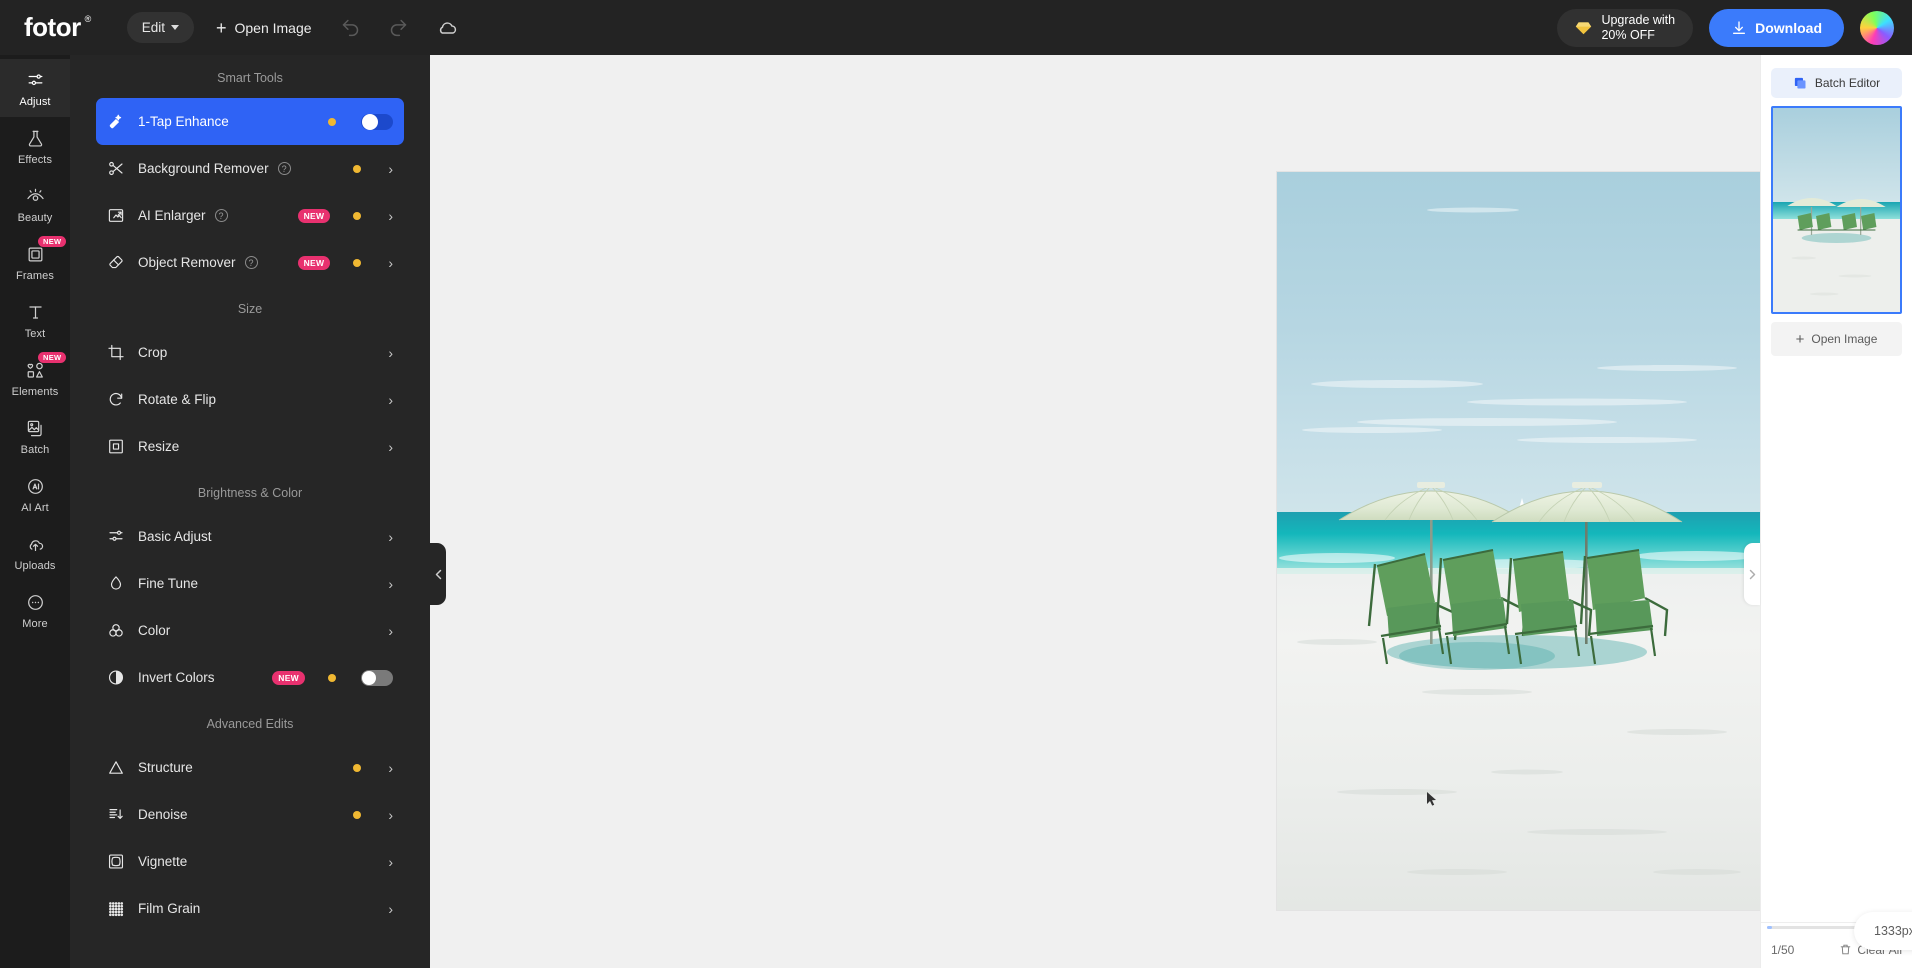  What do you see at coordinates (169, 908) in the screenshot?
I see `tool-row-label: Film Grain` at bounding box center [169, 908].